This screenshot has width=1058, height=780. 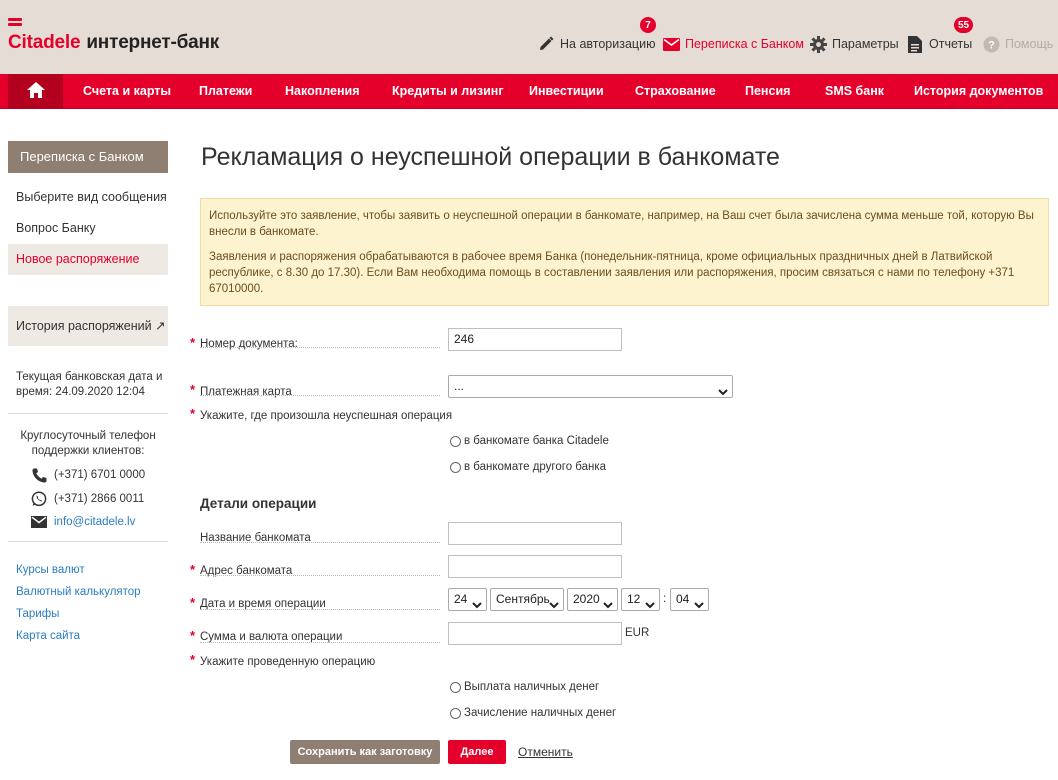 What do you see at coordinates (648, 25) in the screenshot?
I see `authorization-badge: 7` at bounding box center [648, 25].